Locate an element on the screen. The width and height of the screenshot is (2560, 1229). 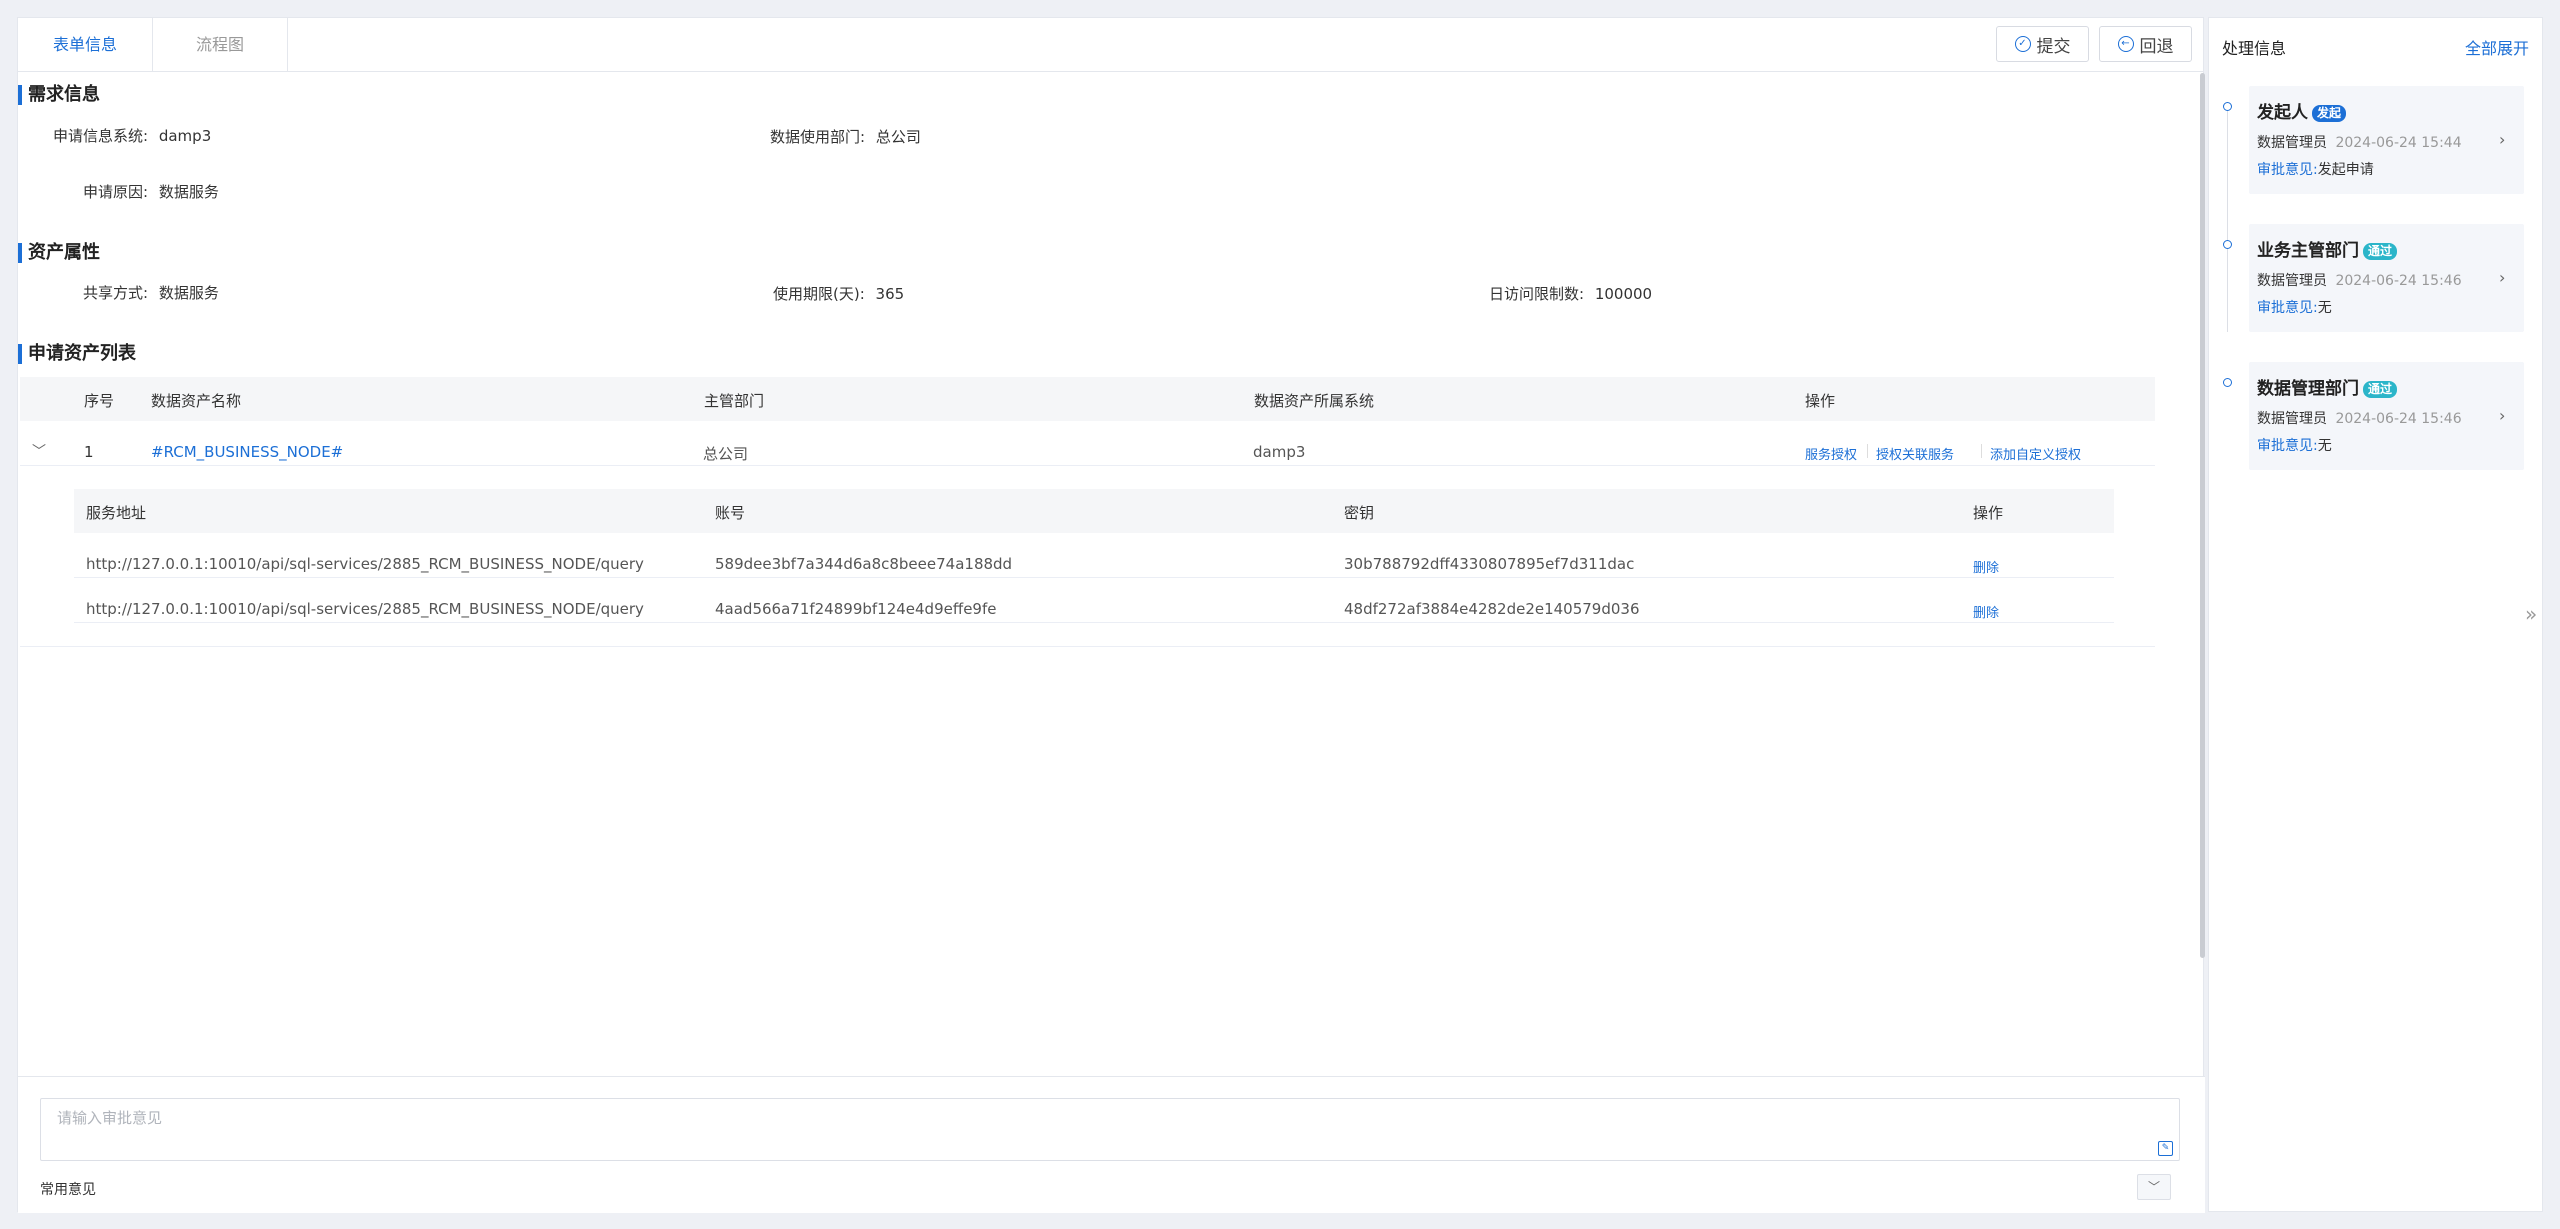
node-time: 2024-06-24 15:44 is located at coordinates (2398, 143).